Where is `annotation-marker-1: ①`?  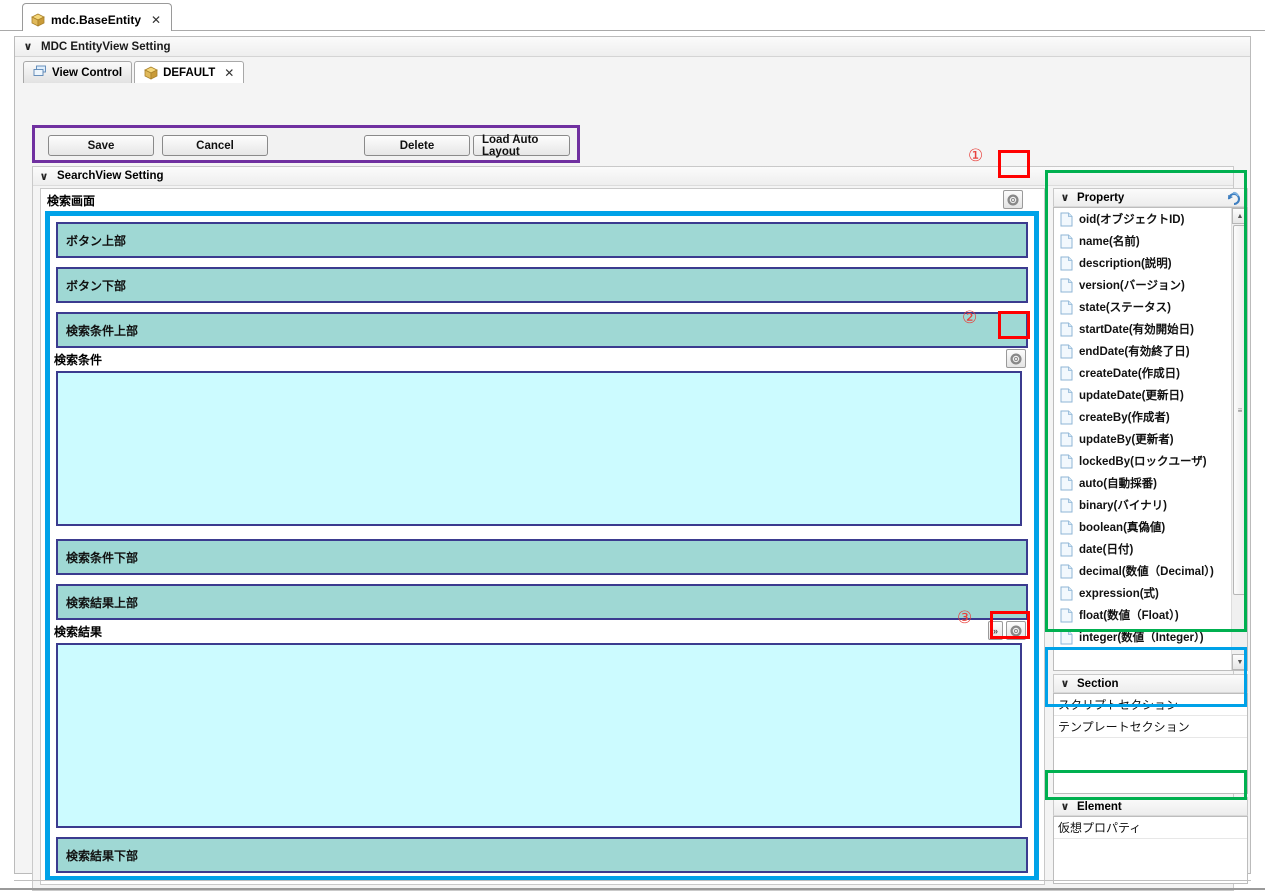
annotation-marker-1: ① is located at coordinates (976, 156).